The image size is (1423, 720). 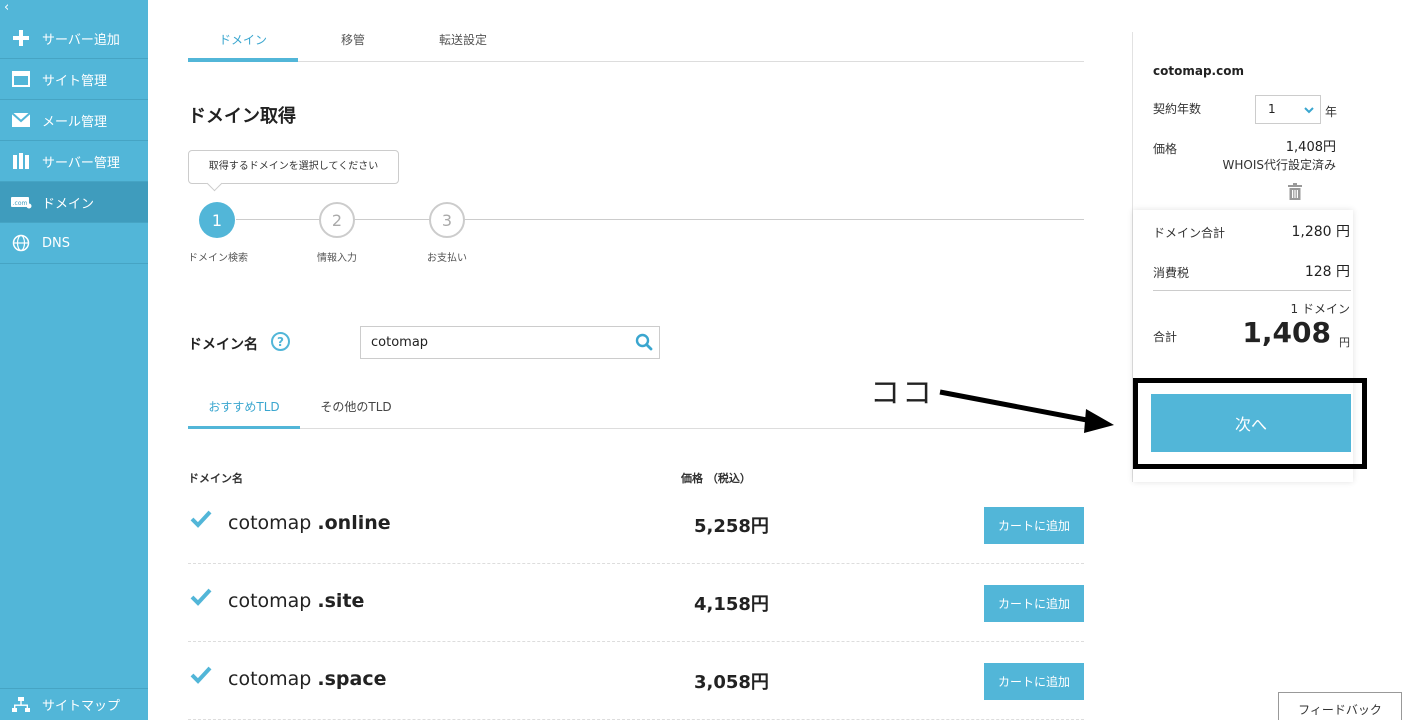 What do you see at coordinates (21, 243) in the screenshot?
I see `globe-icon` at bounding box center [21, 243].